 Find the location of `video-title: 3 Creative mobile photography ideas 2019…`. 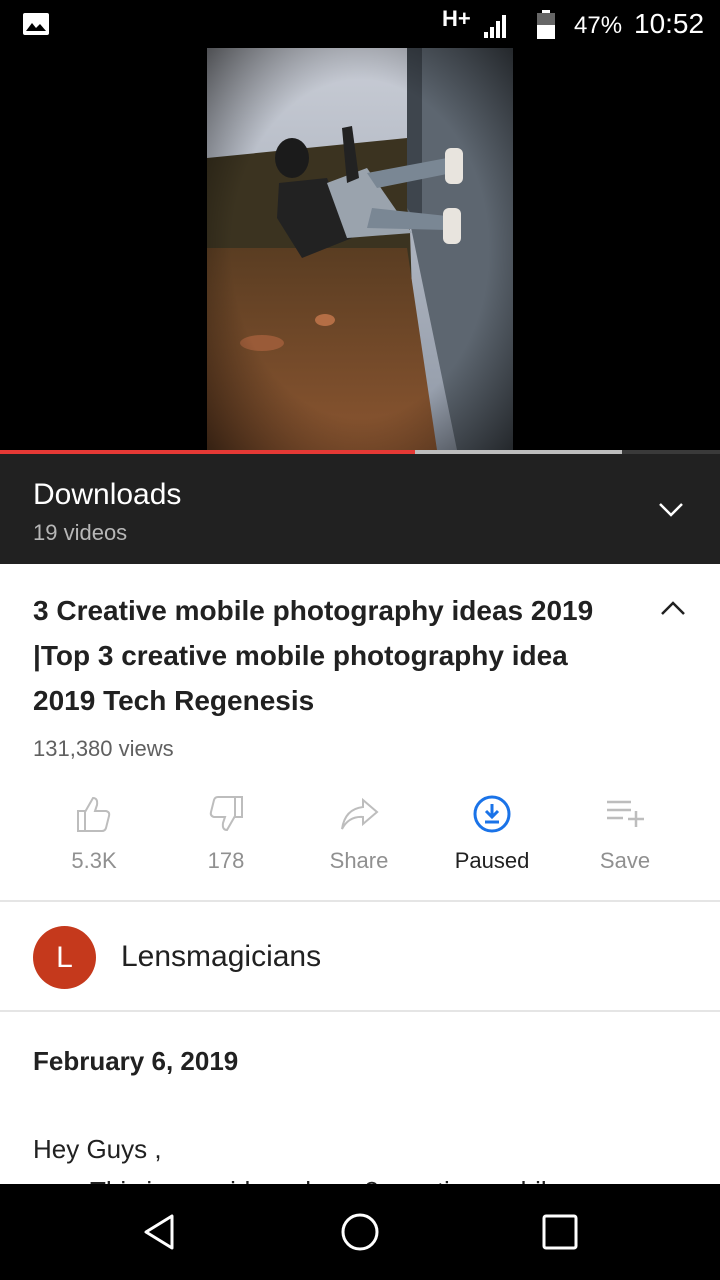

video-title: 3 Creative mobile photography ideas 2019… is located at coordinates (333, 655).